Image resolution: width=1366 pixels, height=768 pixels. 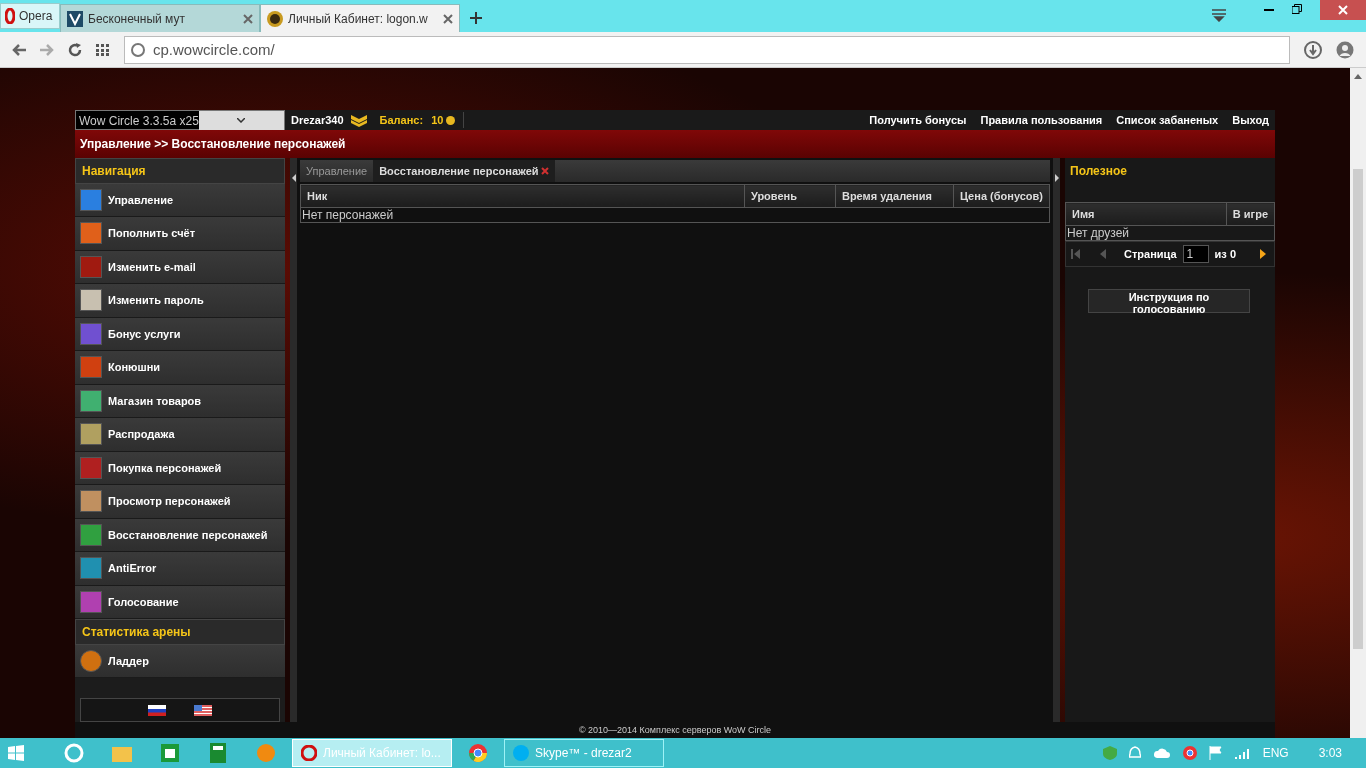 What do you see at coordinates (1001, 196) in the screenshot?
I see `column-header: Цена (бонусов)` at bounding box center [1001, 196].